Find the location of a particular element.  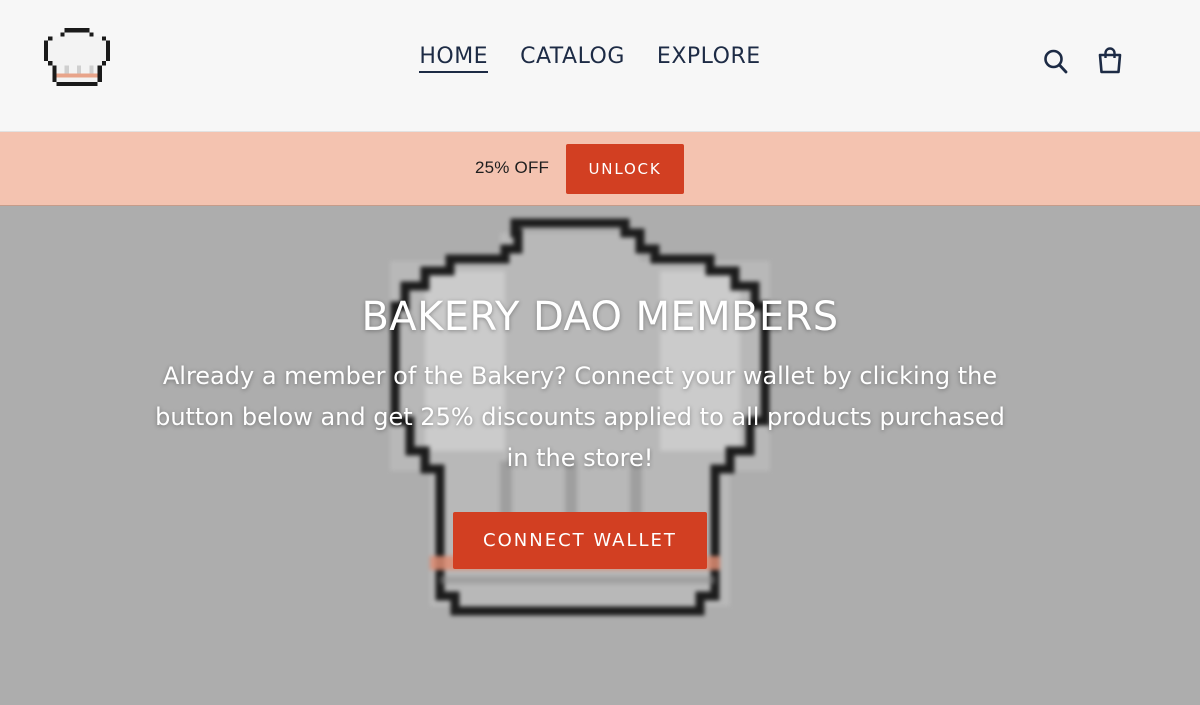

main-nav: HOME CATALOG EXPLORE is located at coordinates (600, 58).